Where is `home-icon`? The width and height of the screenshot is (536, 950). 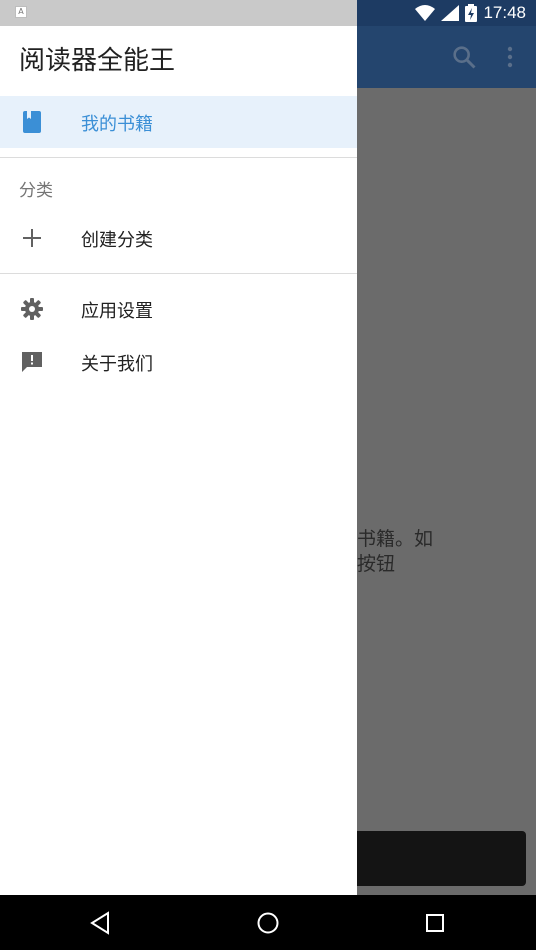
home-icon is located at coordinates (268, 923).